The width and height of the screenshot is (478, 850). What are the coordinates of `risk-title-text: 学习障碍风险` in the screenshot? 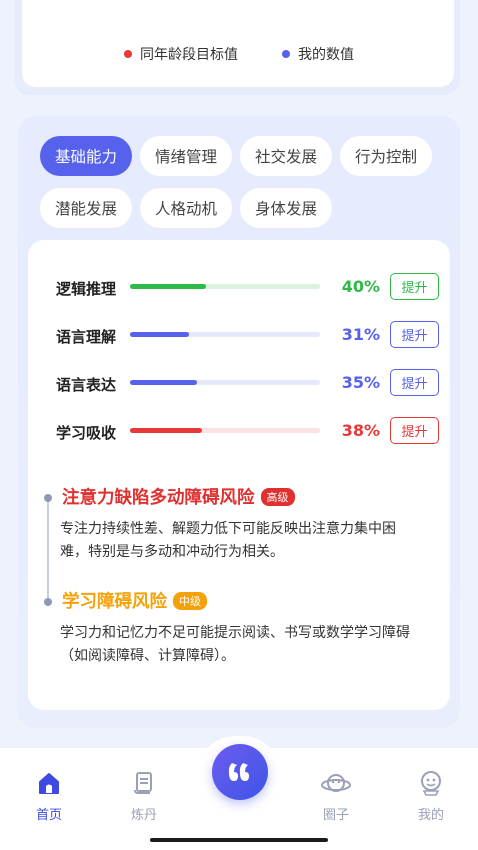 It's located at (114, 602).